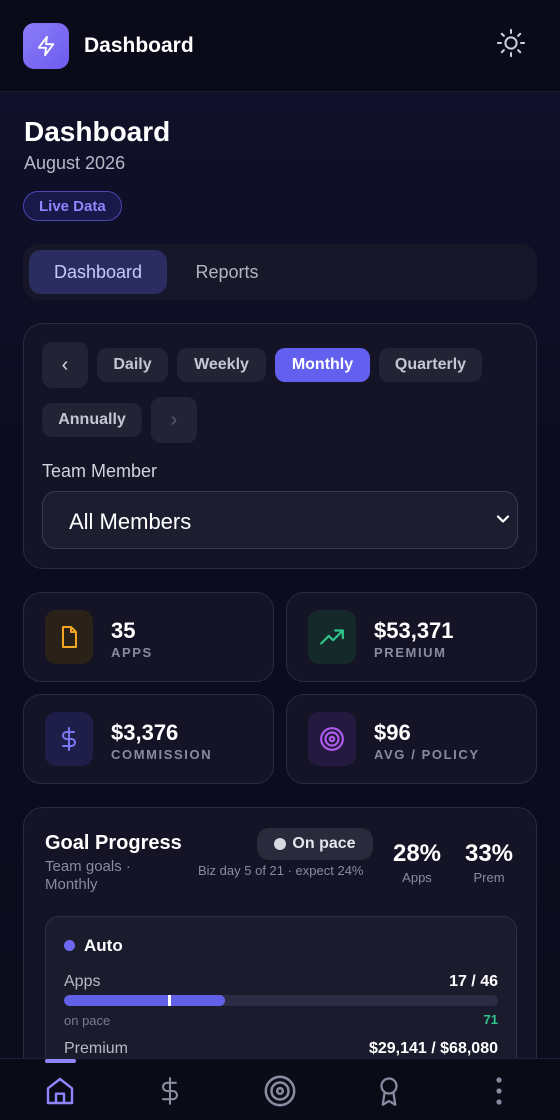 The width and height of the screenshot is (560, 1120). I want to click on team-member-value: All Members, so click(130, 521).